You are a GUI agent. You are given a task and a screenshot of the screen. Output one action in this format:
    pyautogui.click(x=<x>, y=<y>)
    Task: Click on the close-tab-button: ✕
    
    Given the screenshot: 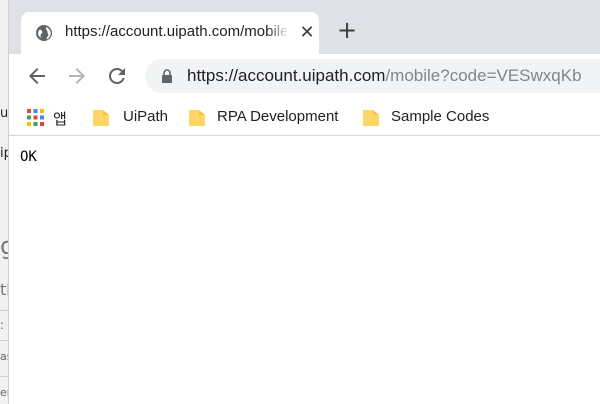 What is the action you would take?
    pyautogui.click(x=307, y=33)
    